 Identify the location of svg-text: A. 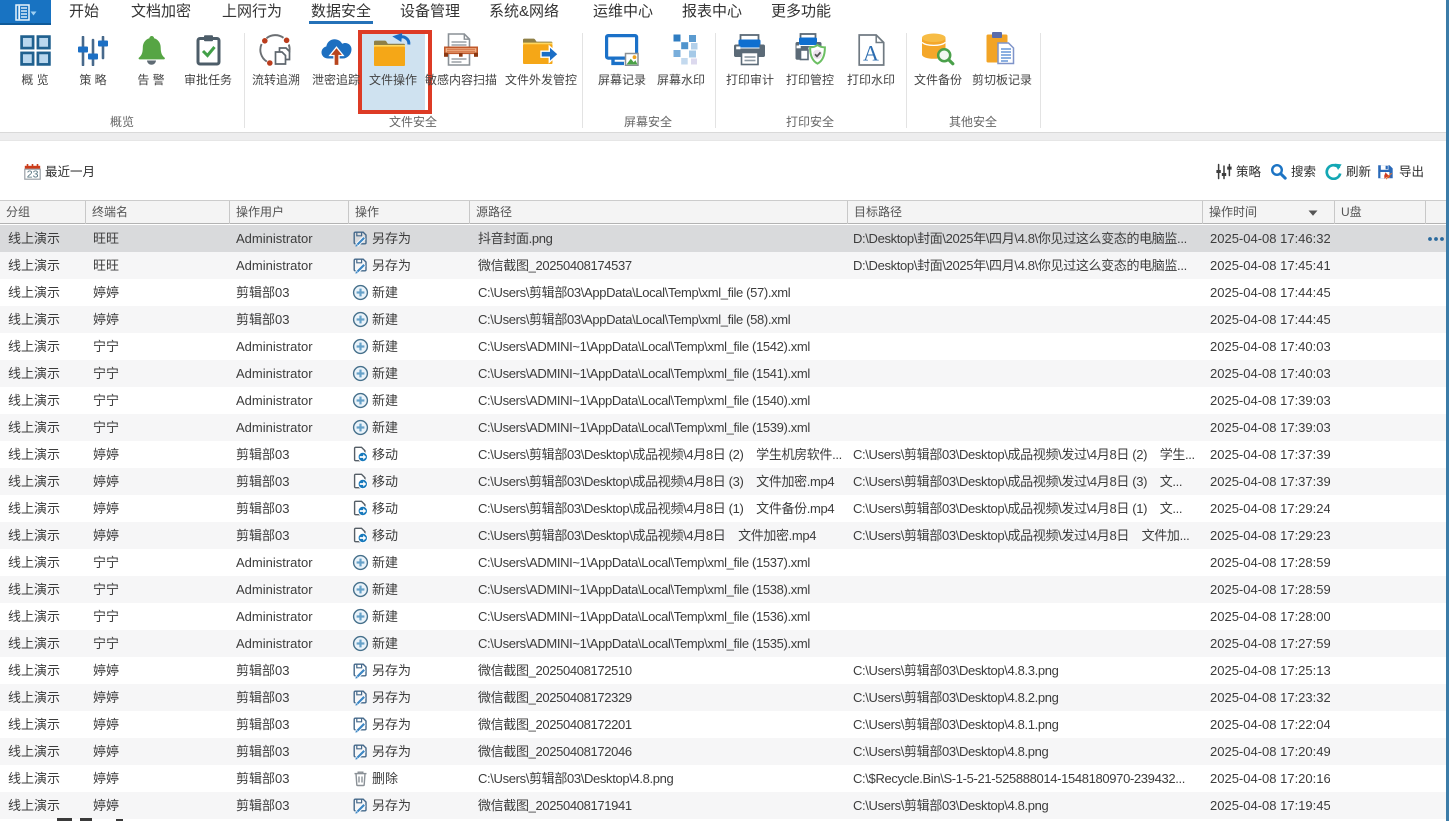
(871, 53).